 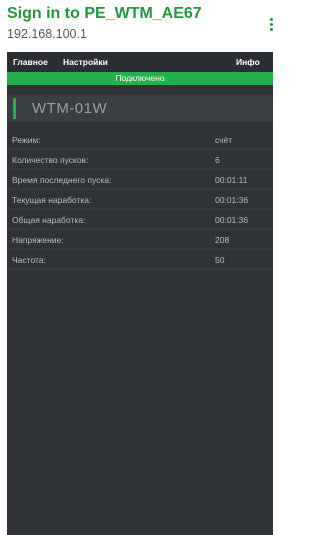 What do you see at coordinates (217, 160) in the screenshot?
I see `param-value: 6` at bounding box center [217, 160].